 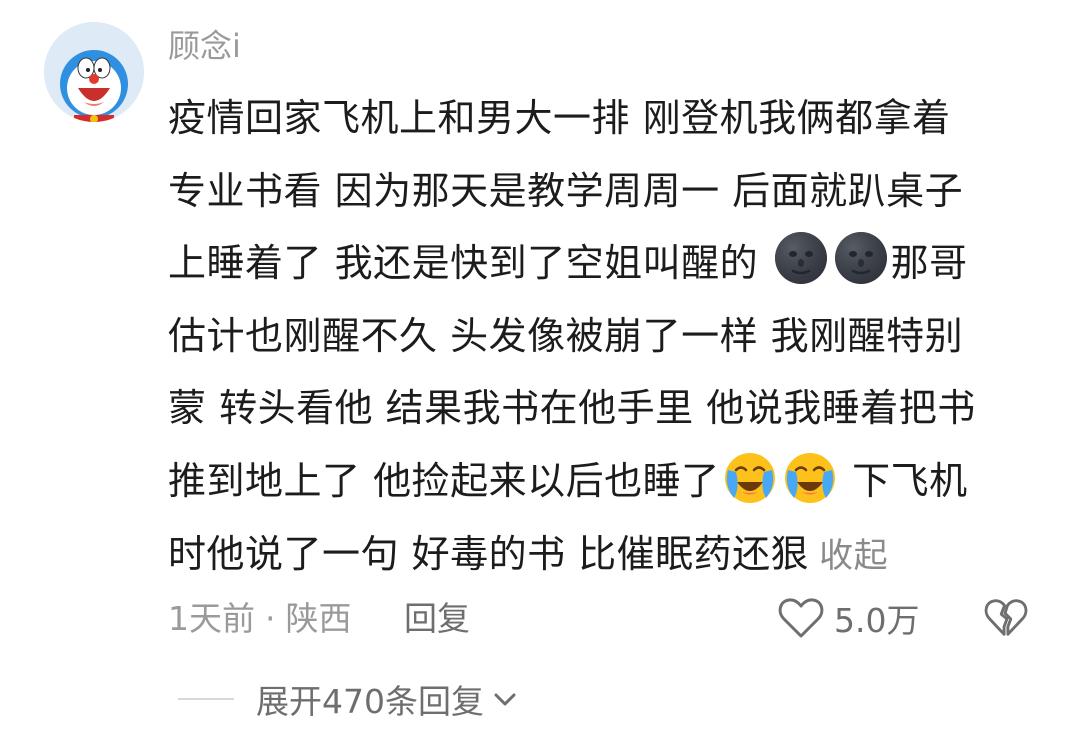 I want to click on username: 顾念i, so click(x=204, y=46).